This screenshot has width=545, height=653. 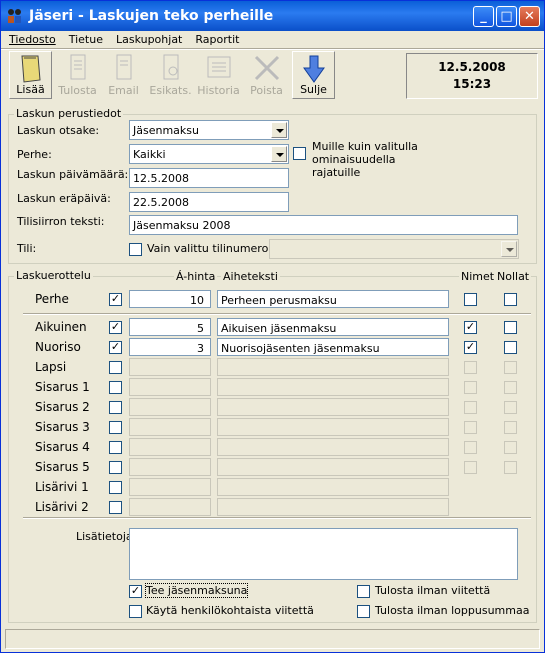 What do you see at coordinates (31, 38) in the screenshot?
I see `menu-tiedosto: Tiedosto` at bounding box center [31, 38].